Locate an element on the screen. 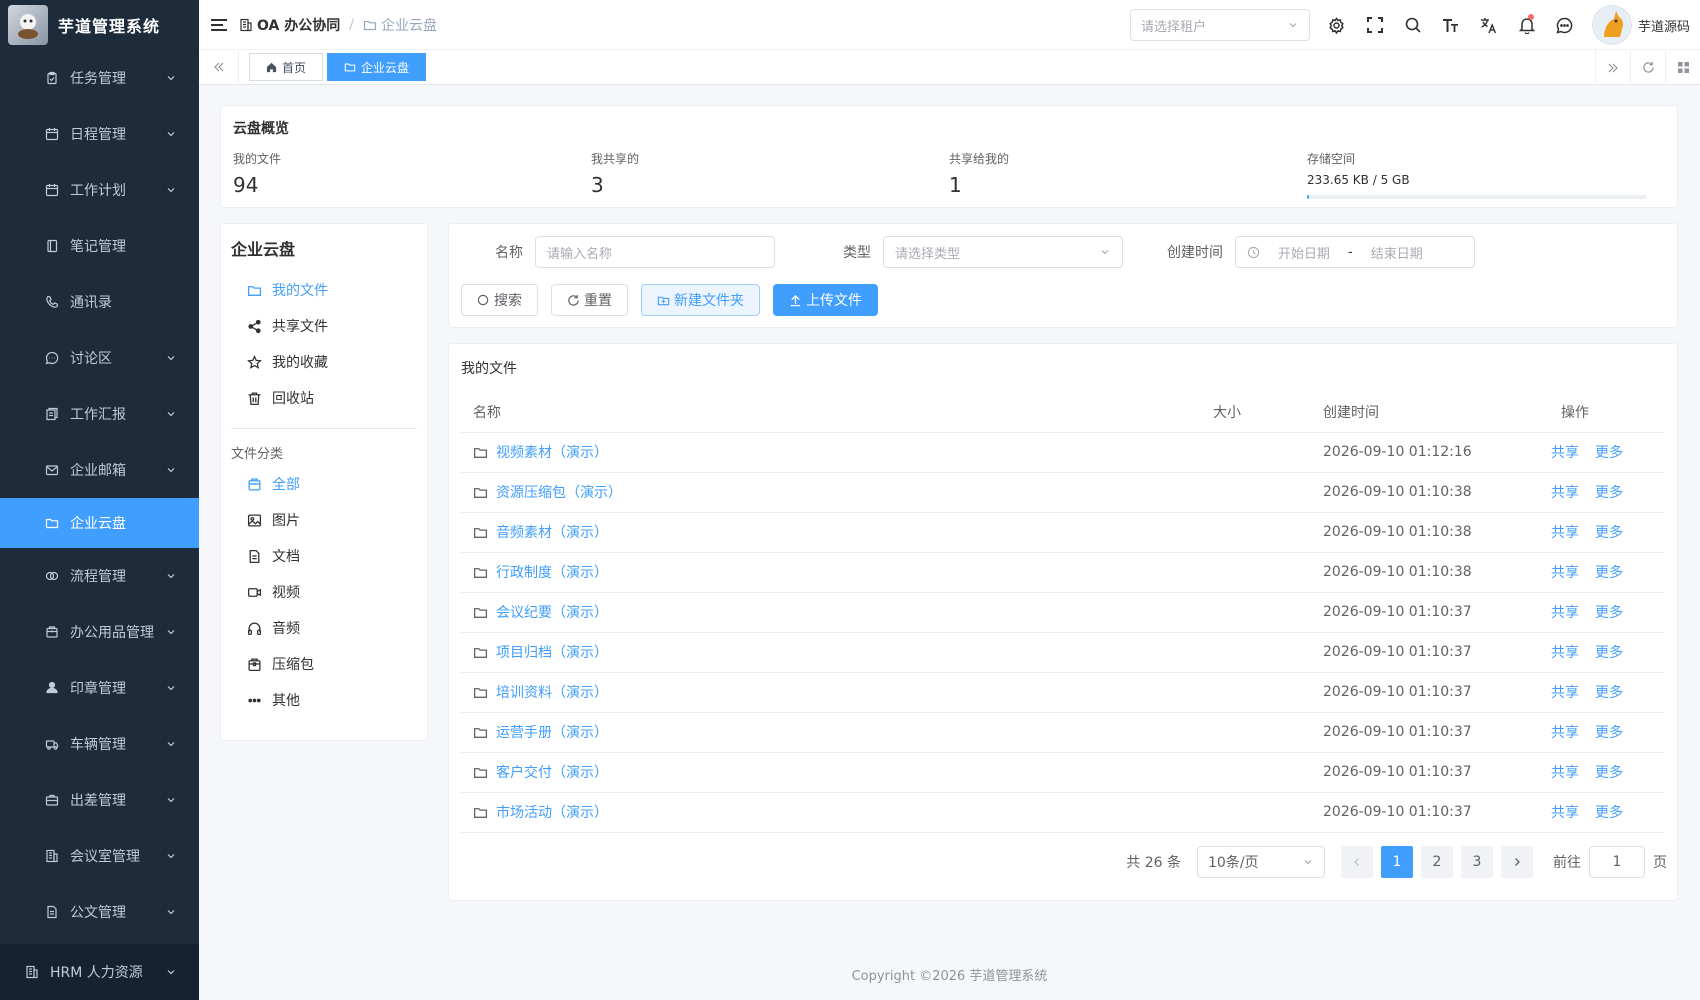 This screenshot has width=1700, height=1000. sidebar-item: 印章管理 is located at coordinates (99, 688).